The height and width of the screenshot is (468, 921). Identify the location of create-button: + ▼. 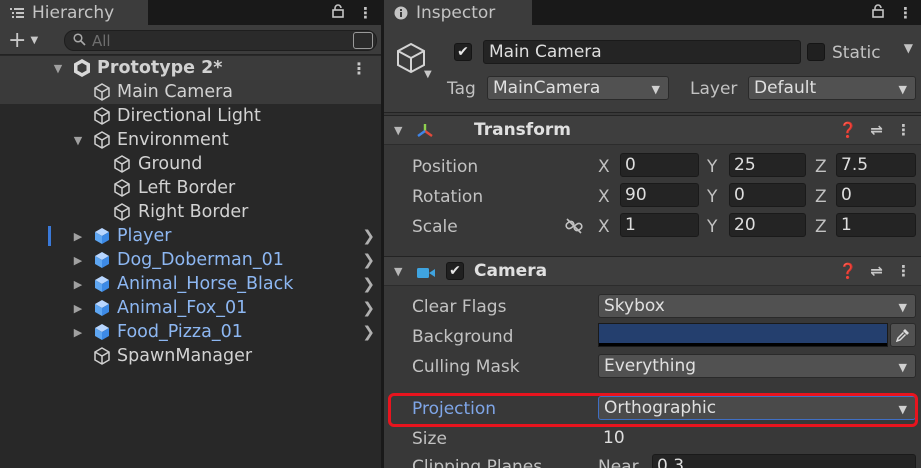
(23, 40).